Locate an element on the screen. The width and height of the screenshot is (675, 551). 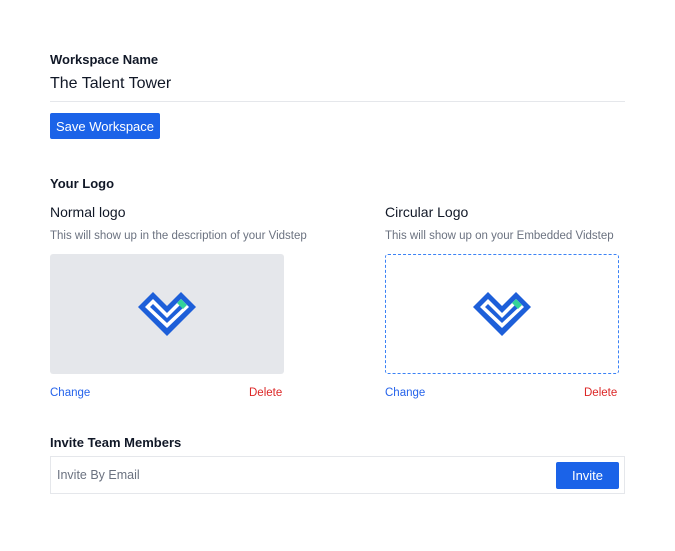
workspace-name-field: The Talent Tower is located at coordinates (337, 88).